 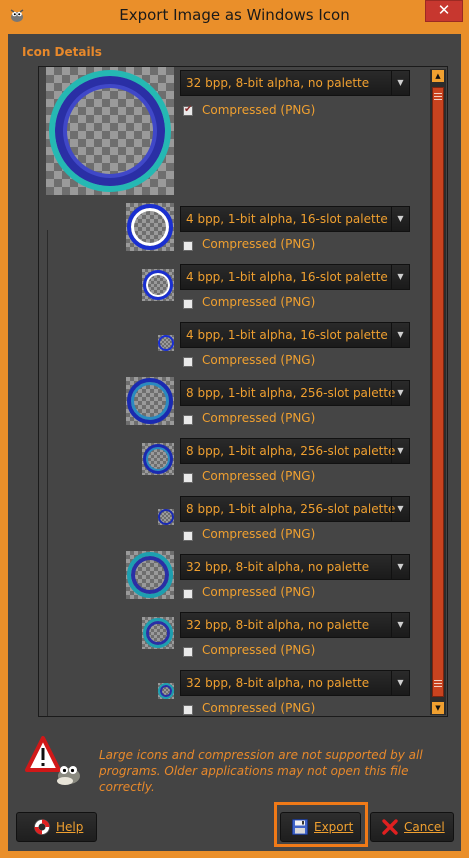 I want to click on export-button: Export, so click(x=320, y=827).